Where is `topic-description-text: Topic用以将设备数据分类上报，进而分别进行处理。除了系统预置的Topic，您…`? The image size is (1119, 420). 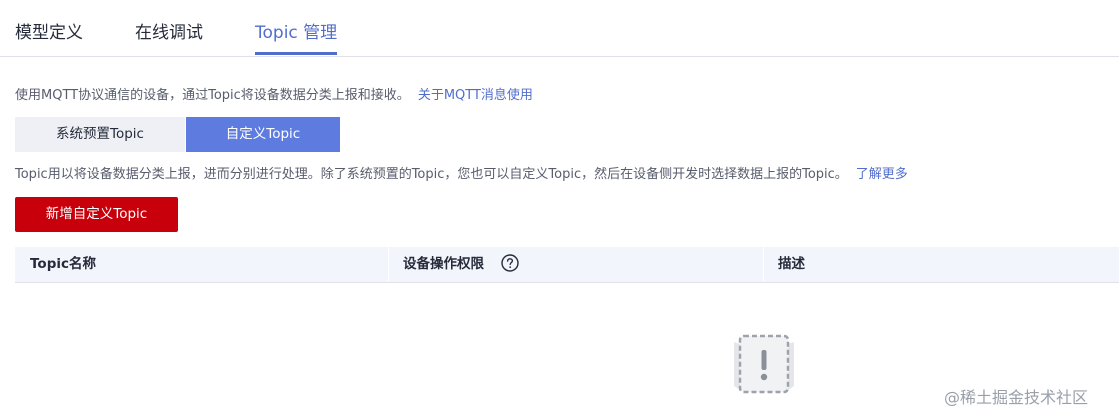 topic-description-text: Topic用以将设备数据分类上报，进而分别进行处理。除了系统预置的Topic，您… is located at coordinates (431, 174).